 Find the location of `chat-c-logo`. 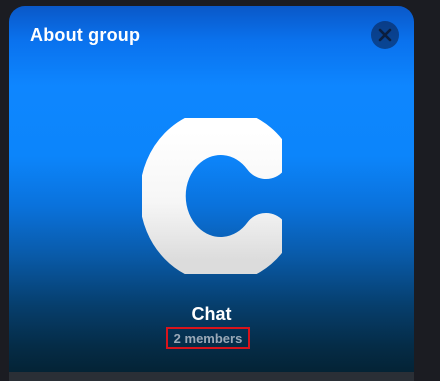

chat-c-logo is located at coordinates (212, 196).